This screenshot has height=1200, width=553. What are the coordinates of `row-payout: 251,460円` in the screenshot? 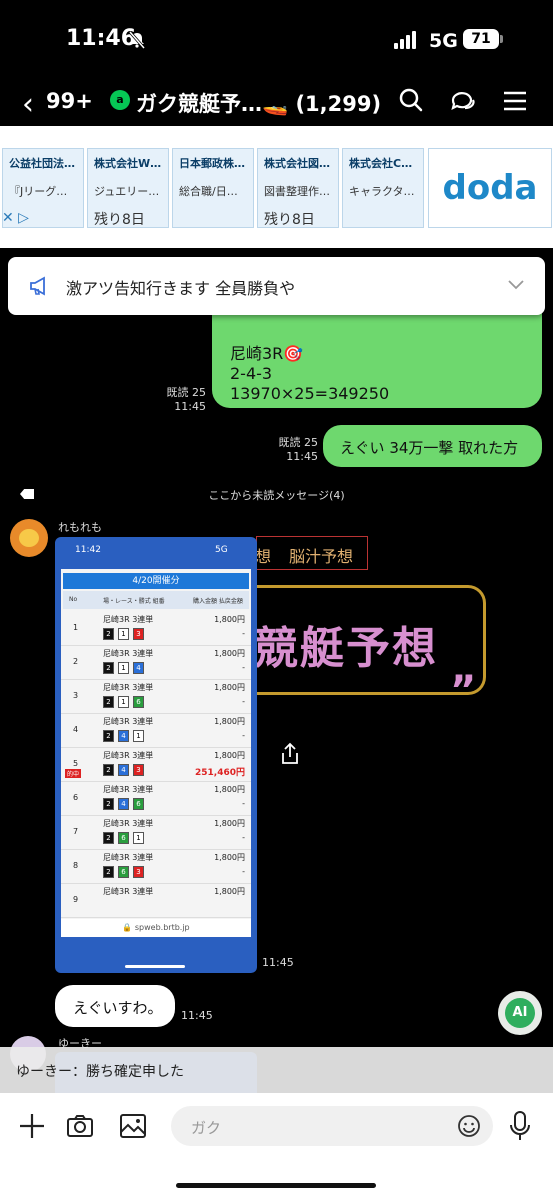 It's located at (220, 773).